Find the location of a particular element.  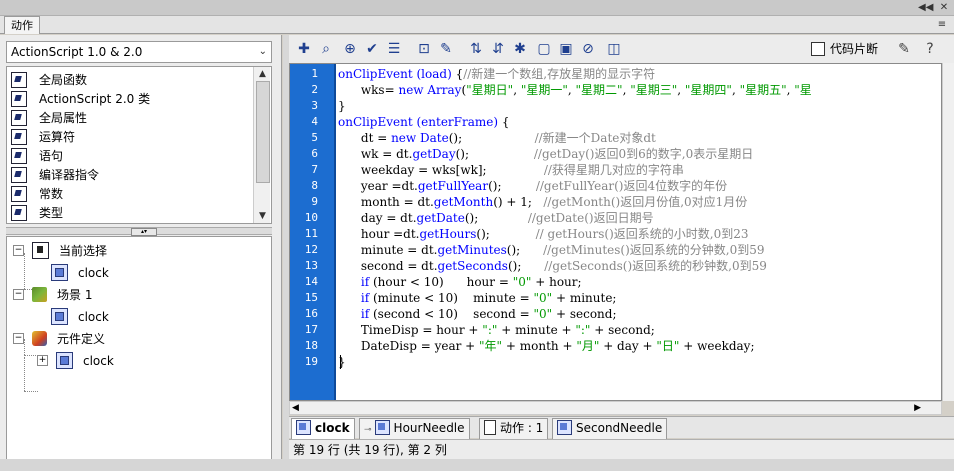

actionscript-version-select: ActionScript 1.0 & 2.0 ⌄ is located at coordinates (139, 52).